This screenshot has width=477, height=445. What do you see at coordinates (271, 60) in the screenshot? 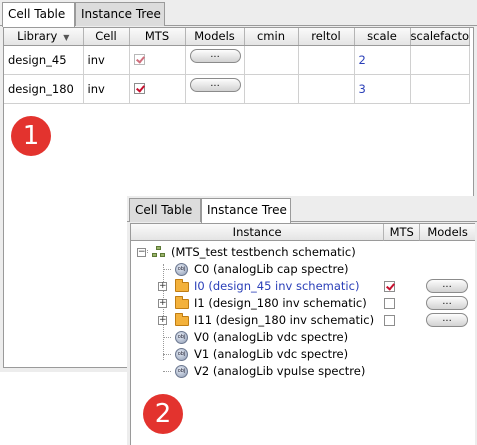
I see `cmin-cell` at bounding box center [271, 60].